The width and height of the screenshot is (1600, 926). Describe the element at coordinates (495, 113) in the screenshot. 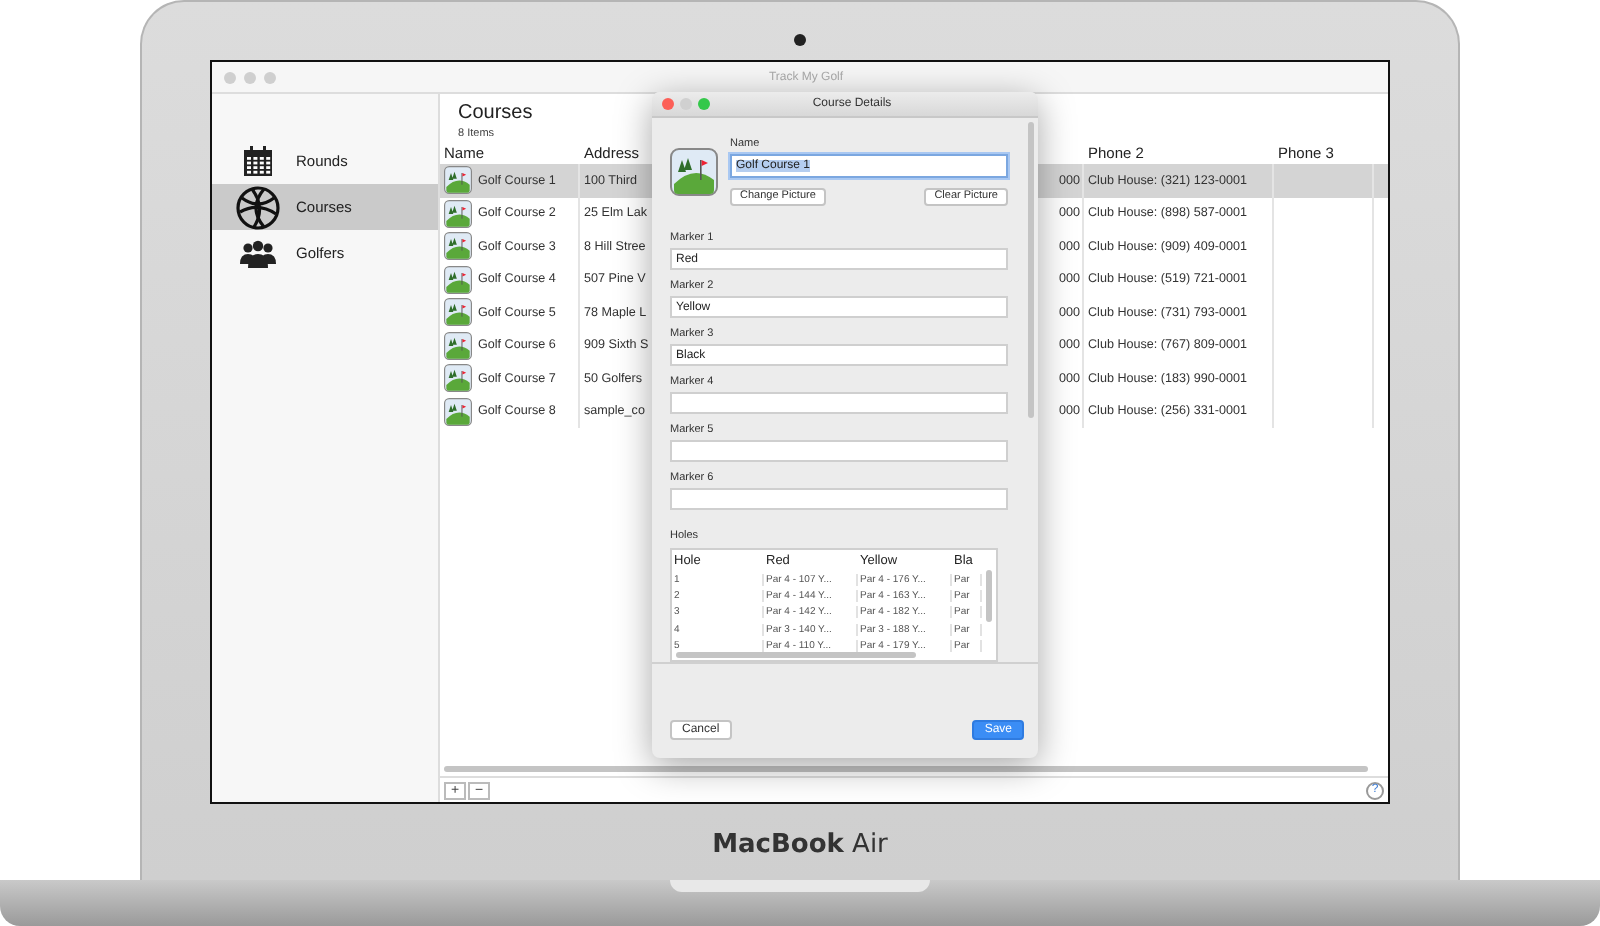

I see `list-title: Courses` at that location.